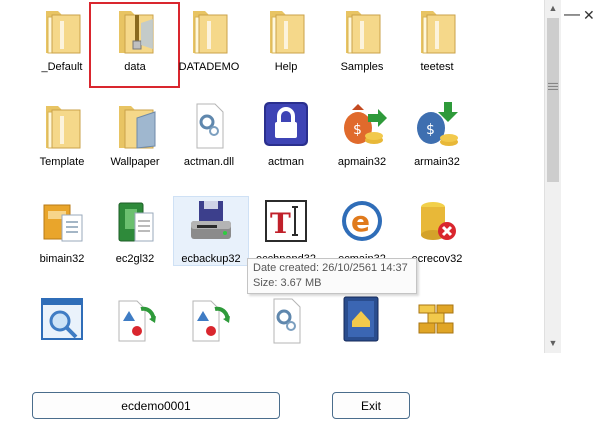  What do you see at coordinates (437, 162) in the screenshot?
I see `item-label: armain32` at bounding box center [437, 162].